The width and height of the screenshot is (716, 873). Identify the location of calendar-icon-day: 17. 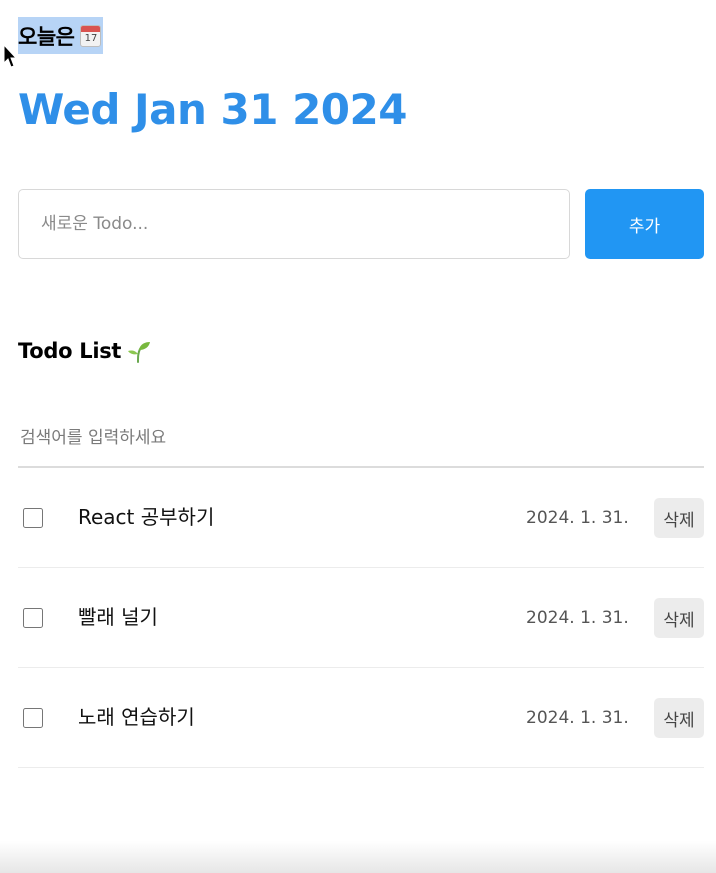
(91, 38).